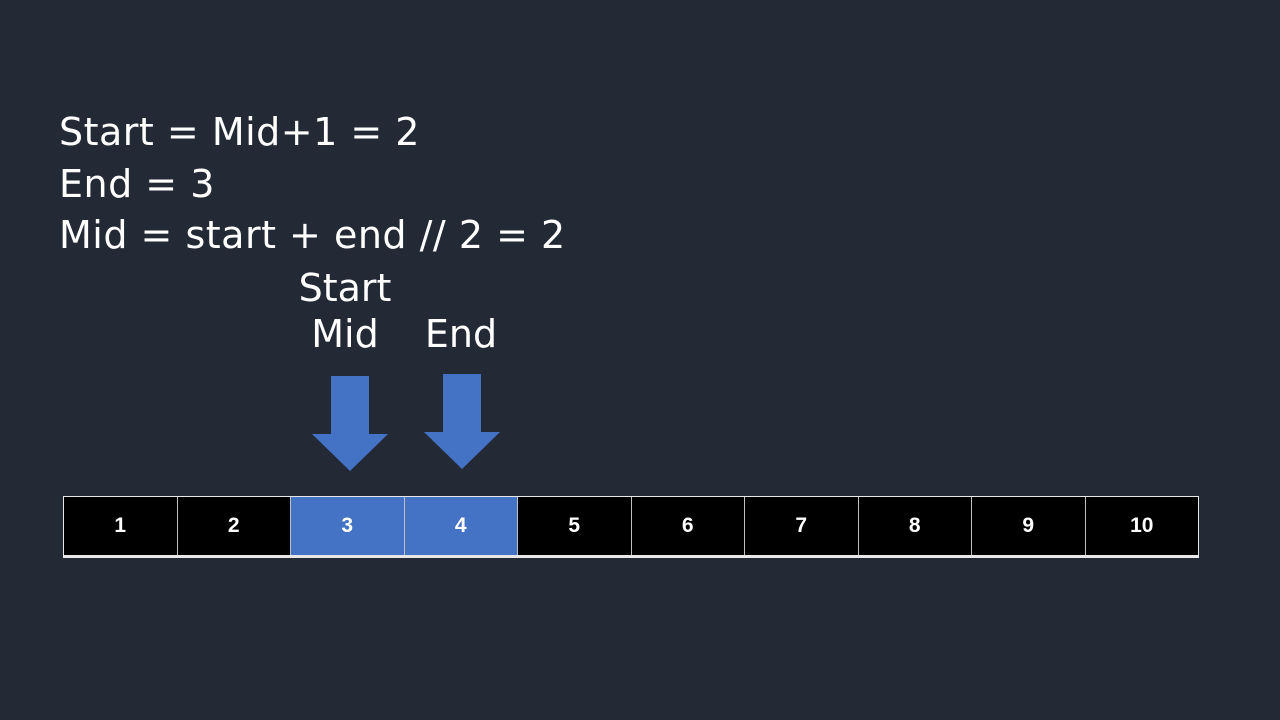 This screenshot has height=720, width=1280. Describe the element at coordinates (345, 334) in the screenshot. I see `mid-pointer-label: Mid` at that location.